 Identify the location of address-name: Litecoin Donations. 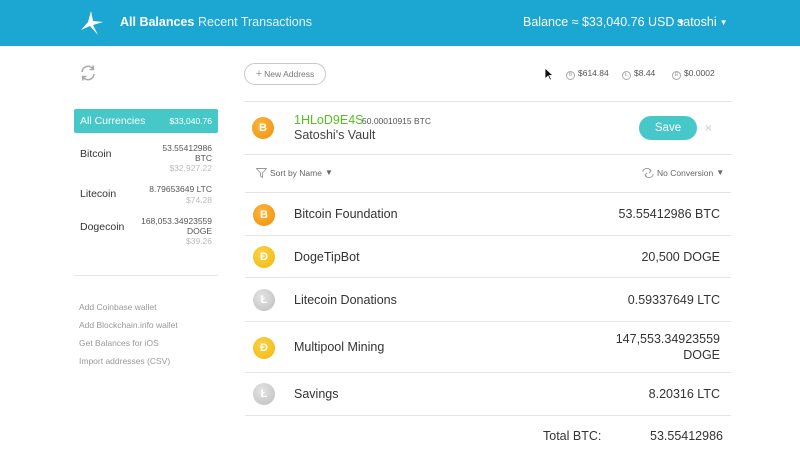
(345, 300).